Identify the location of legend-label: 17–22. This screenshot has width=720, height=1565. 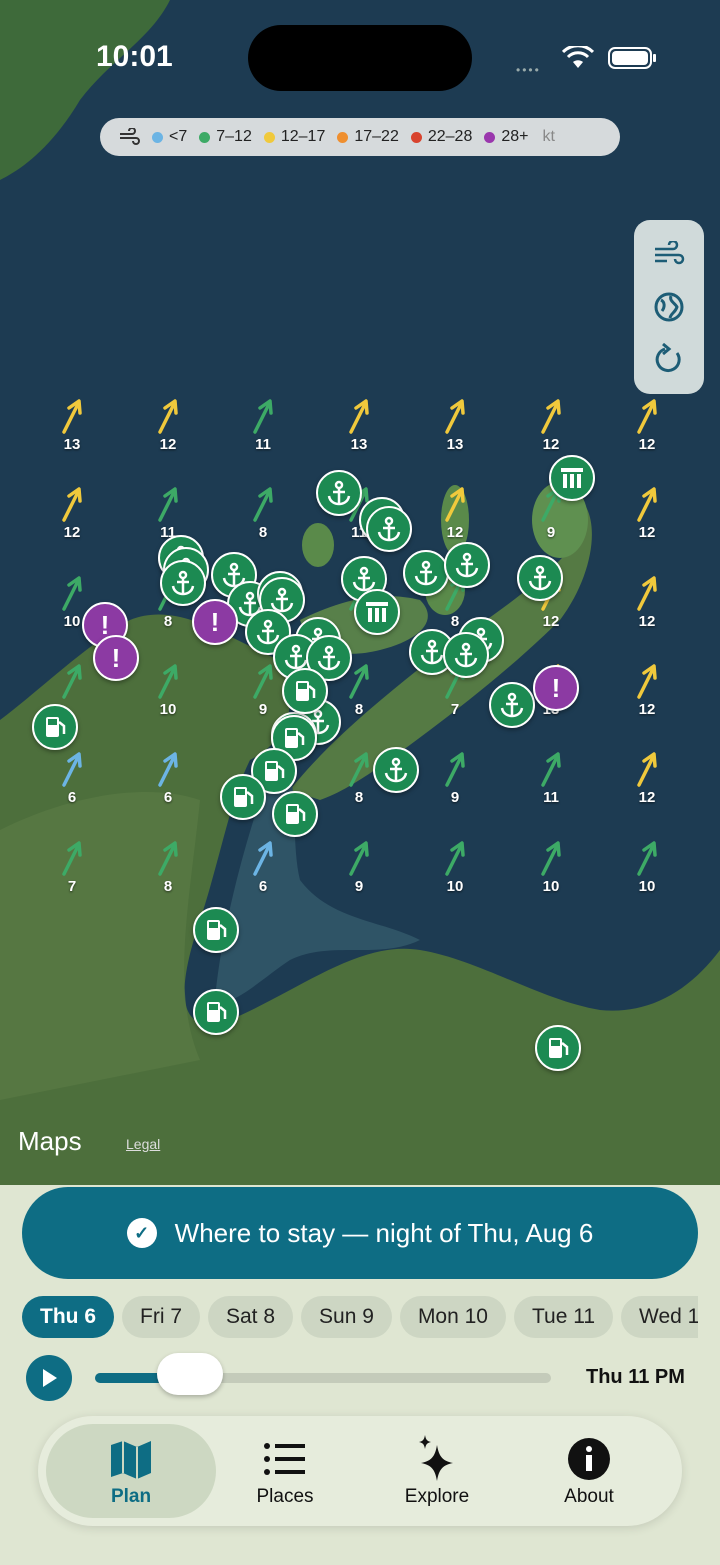
(376, 136).